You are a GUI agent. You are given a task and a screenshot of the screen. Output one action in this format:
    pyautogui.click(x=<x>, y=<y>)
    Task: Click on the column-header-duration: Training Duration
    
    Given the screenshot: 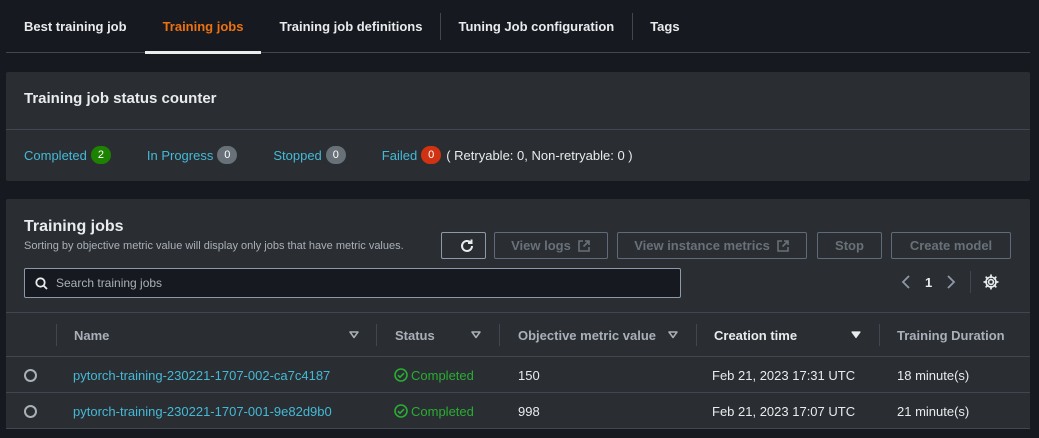 What is the action you would take?
    pyautogui.click(x=962, y=335)
    